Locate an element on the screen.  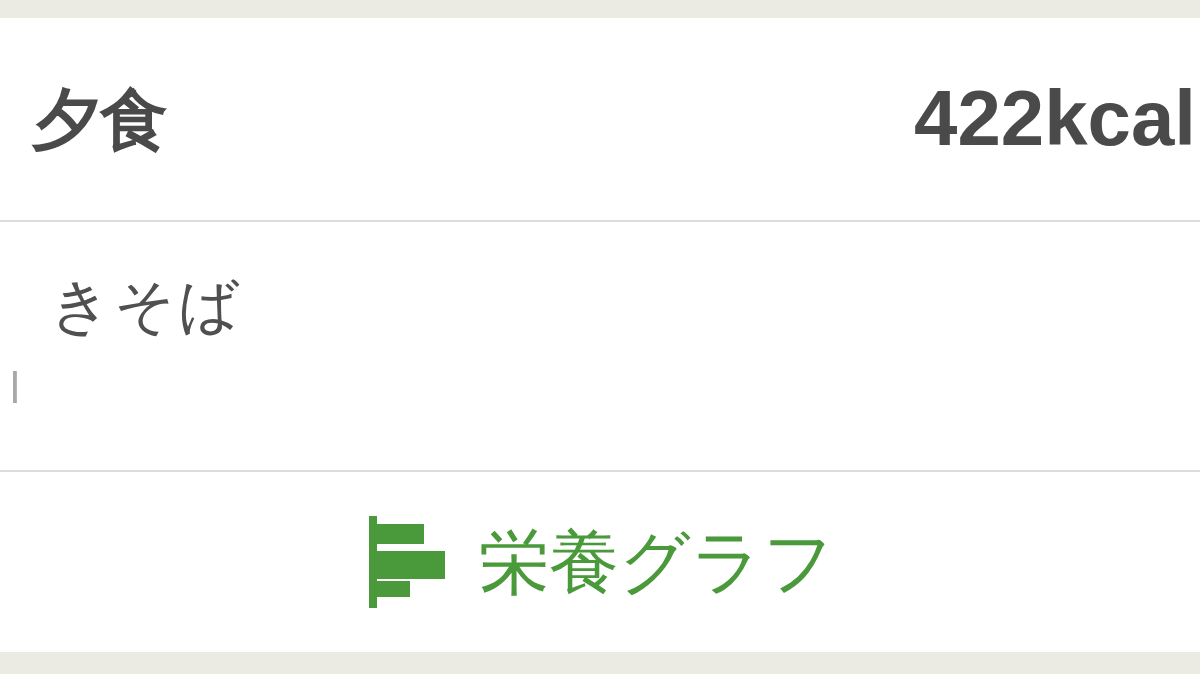
meal-title: 夕食 is located at coordinates (100, 119).